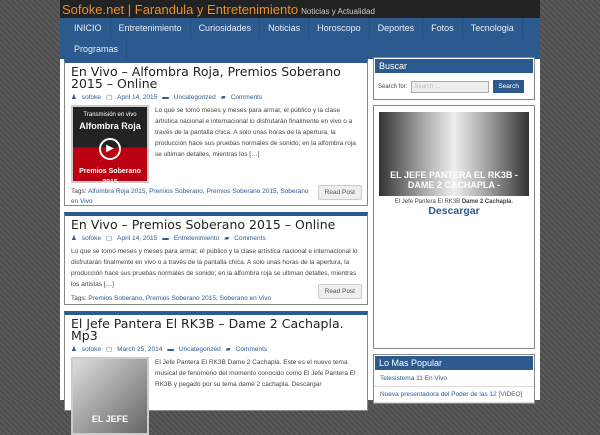 This screenshot has height=435, width=600. Describe the element at coordinates (339, 28) in the screenshot. I see `nav-horoscopo: Horoscopo` at that location.